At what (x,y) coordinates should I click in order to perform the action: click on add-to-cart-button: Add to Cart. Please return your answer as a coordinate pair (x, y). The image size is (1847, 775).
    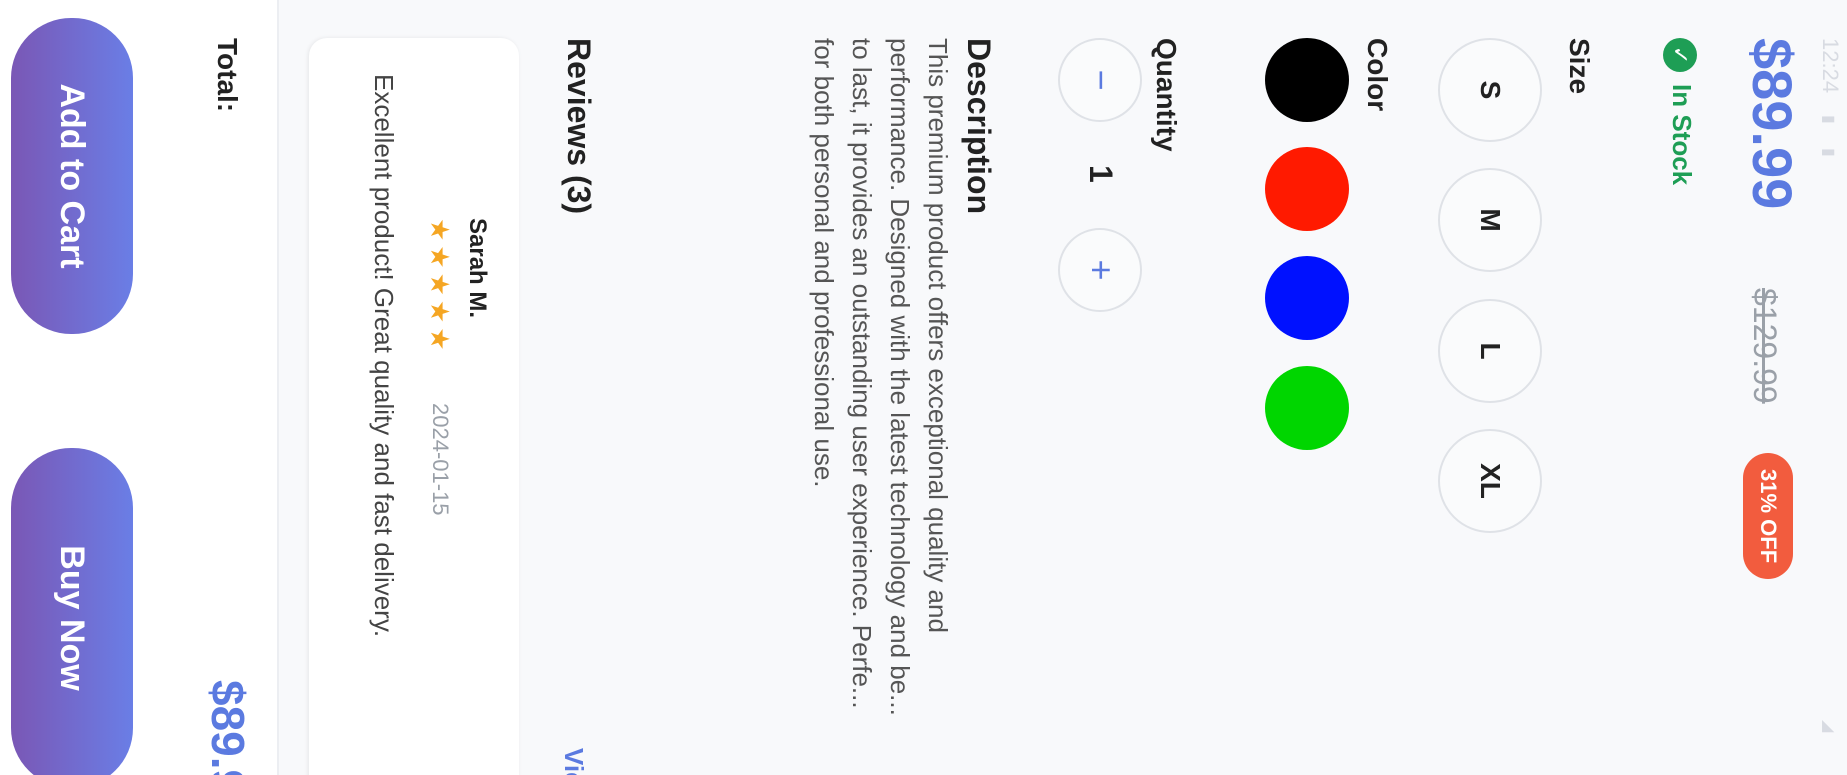
    Looking at the image, I should click on (72, 176).